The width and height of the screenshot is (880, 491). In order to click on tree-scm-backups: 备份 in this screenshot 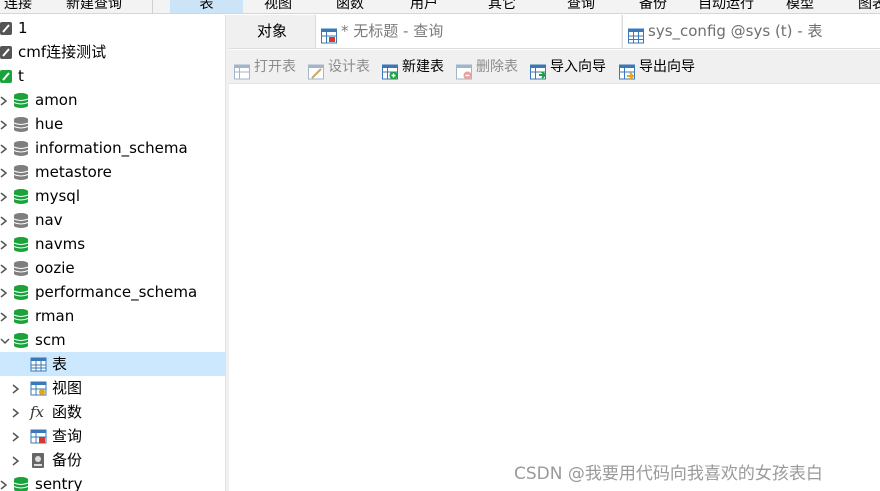, I will do `click(112, 460)`.